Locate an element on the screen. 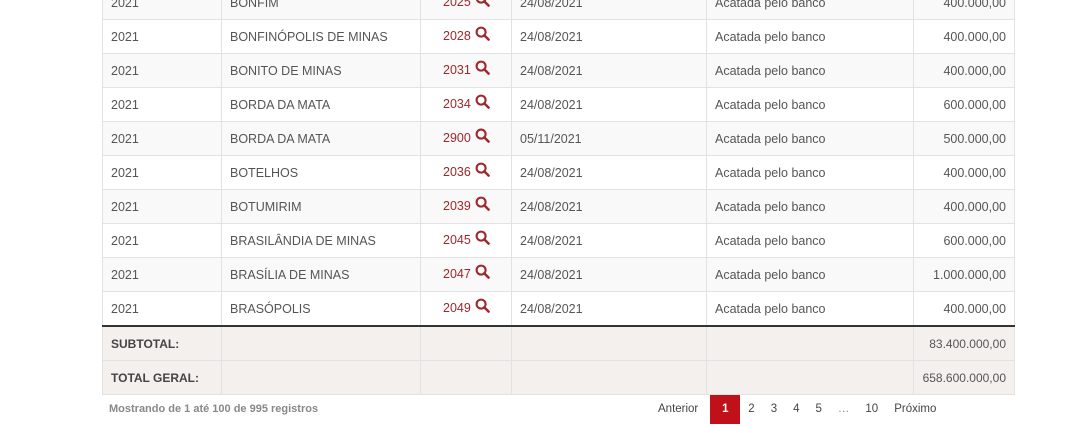 The width and height of the screenshot is (1082, 433). code-cell: 2047 is located at coordinates (466, 274).